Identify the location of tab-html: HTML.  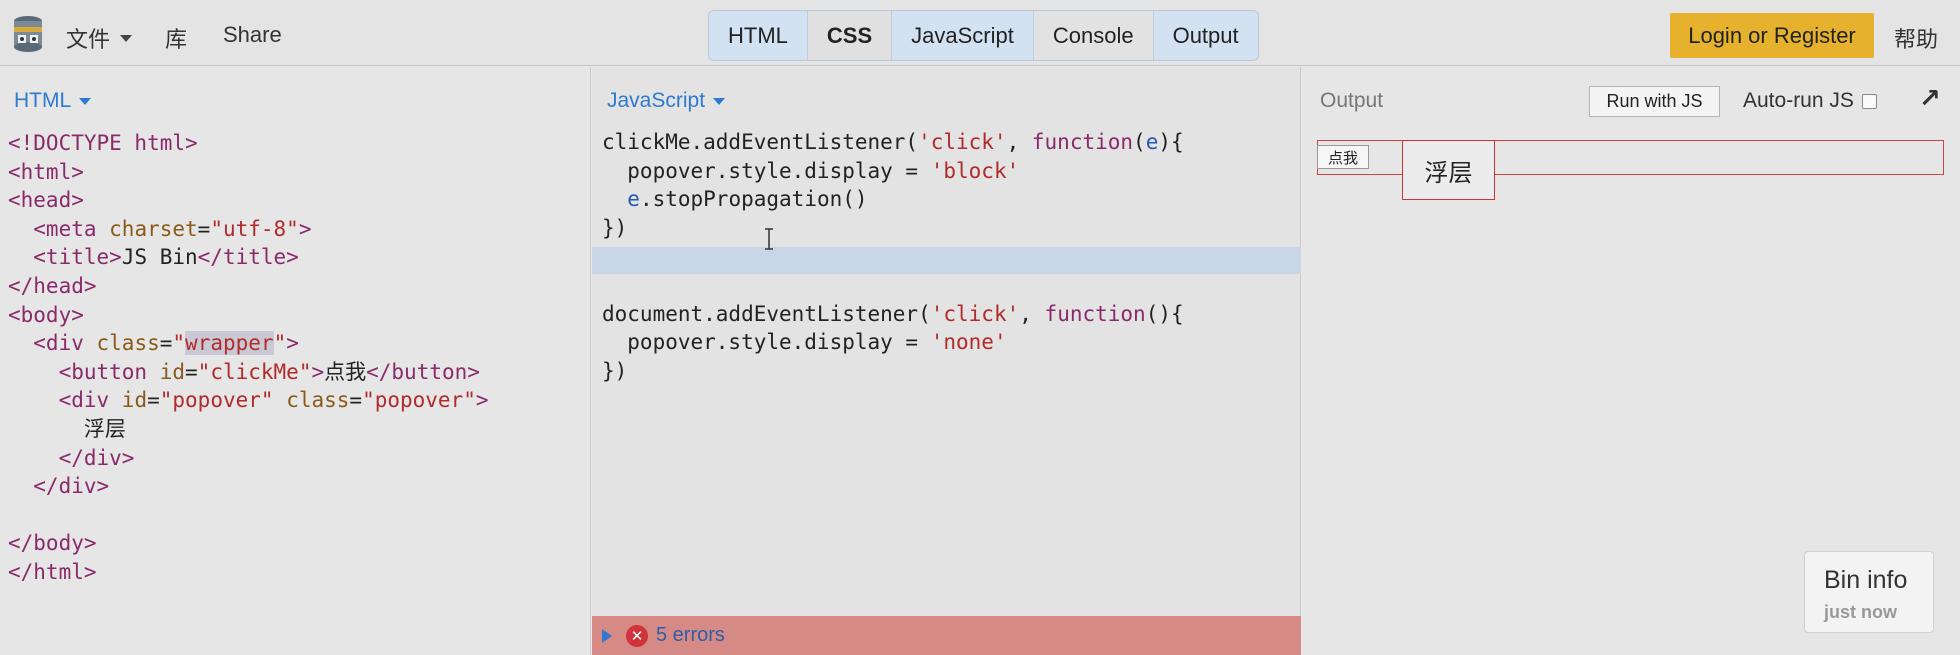
(758, 35).